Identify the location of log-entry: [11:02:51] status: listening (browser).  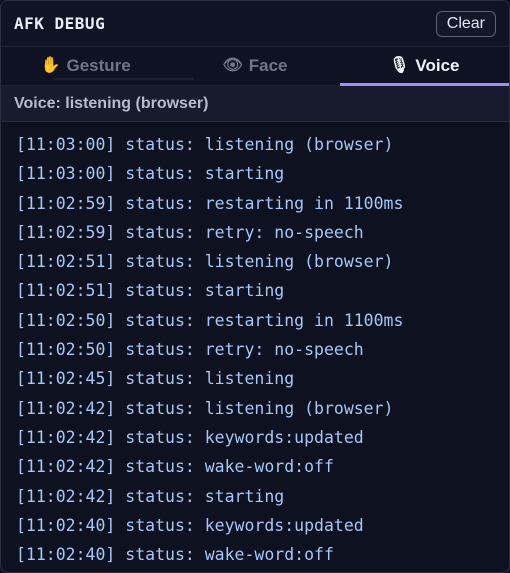
(205, 262).